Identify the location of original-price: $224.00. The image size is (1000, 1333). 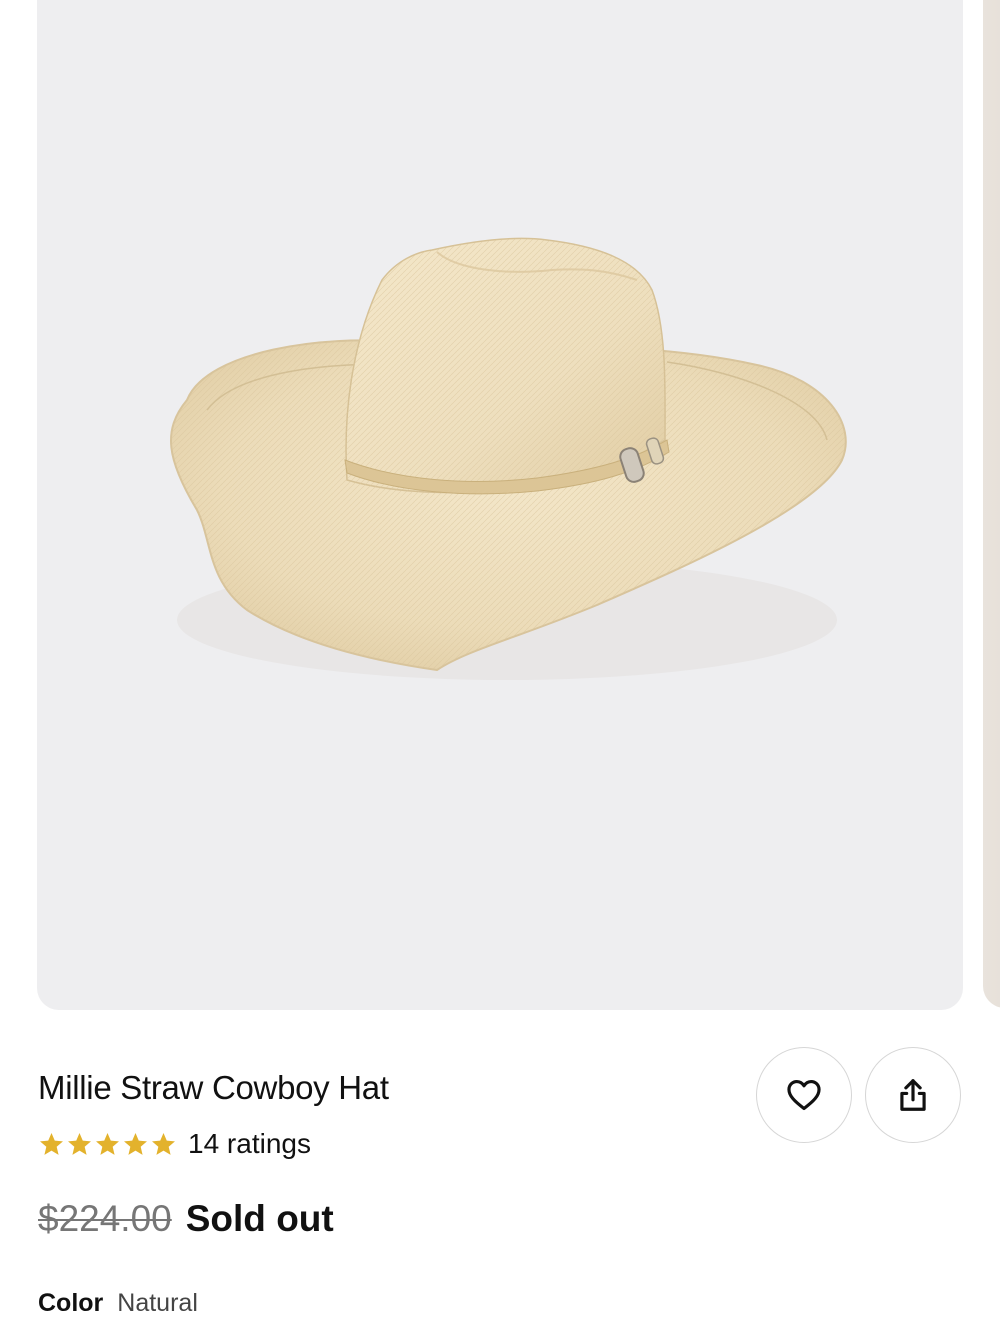
(105, 1218).